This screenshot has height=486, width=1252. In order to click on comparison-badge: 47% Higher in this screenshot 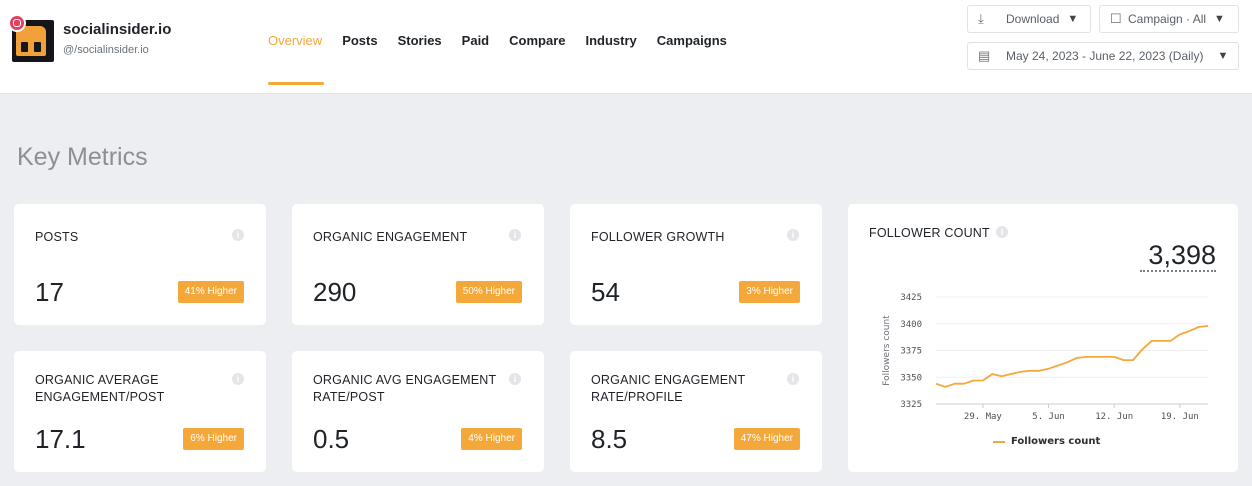, I will do `click(766, 439)`.